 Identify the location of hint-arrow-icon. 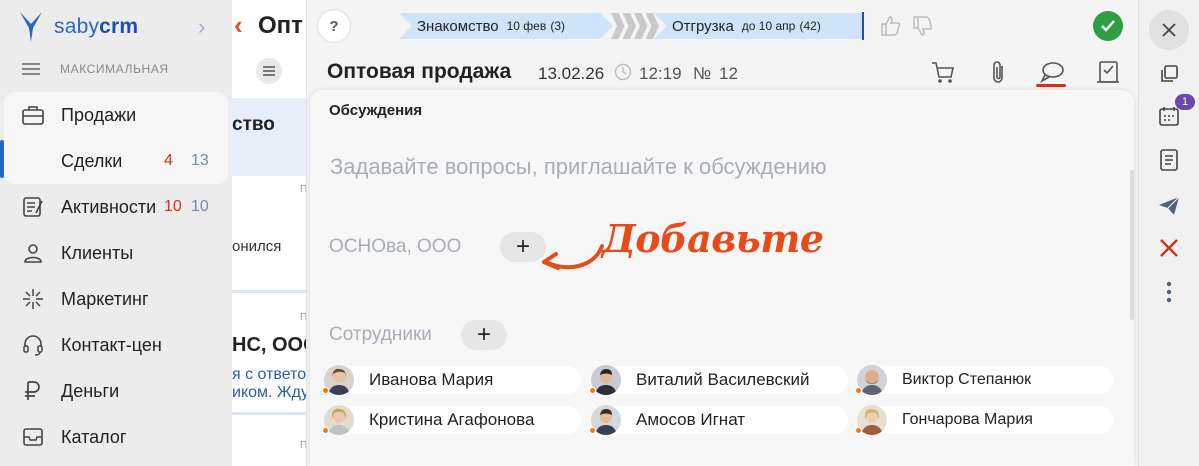
(573, 257).